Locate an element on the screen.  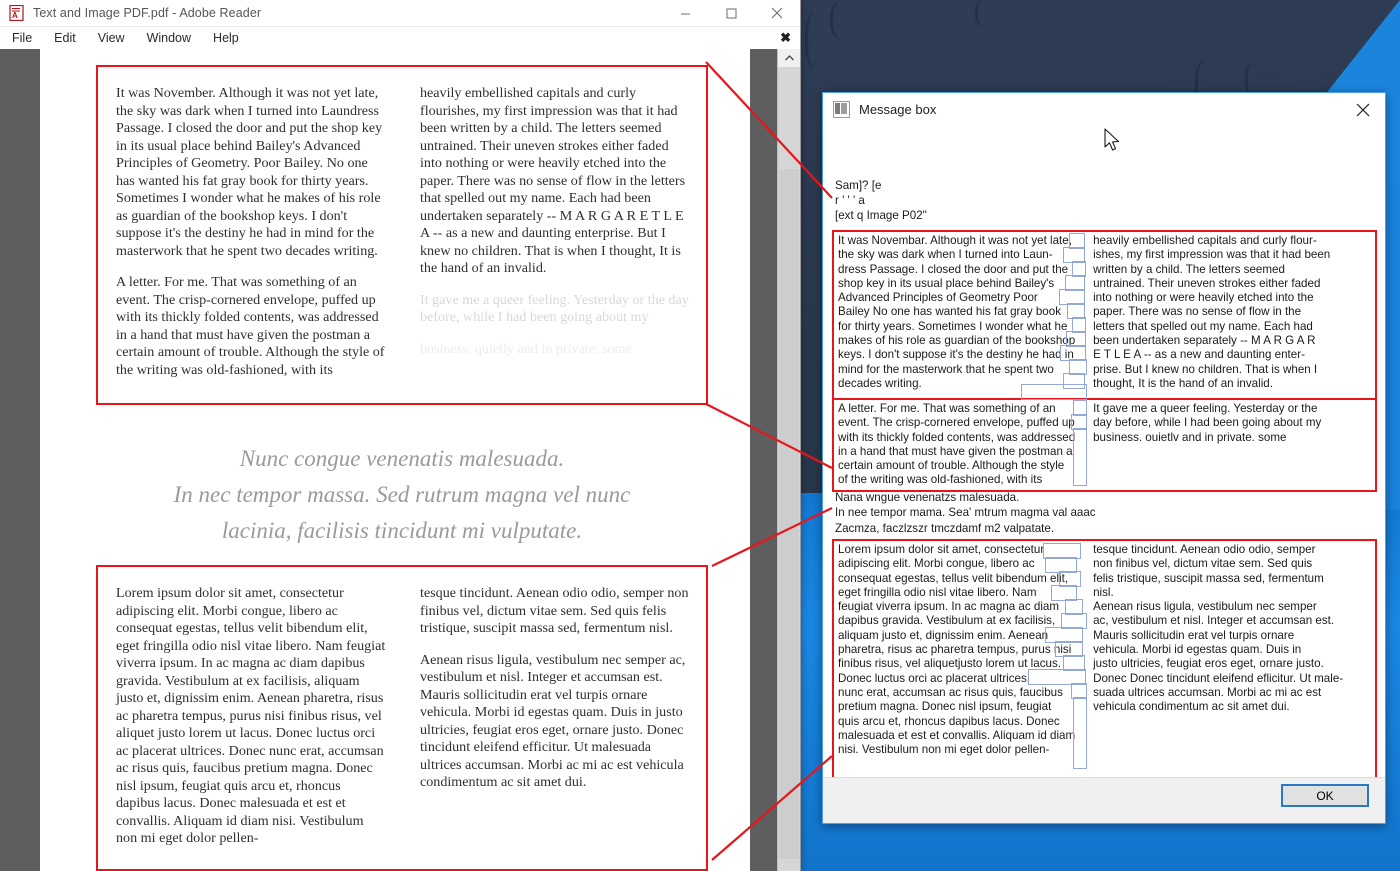
close-button is located at coordinates (777, 13).